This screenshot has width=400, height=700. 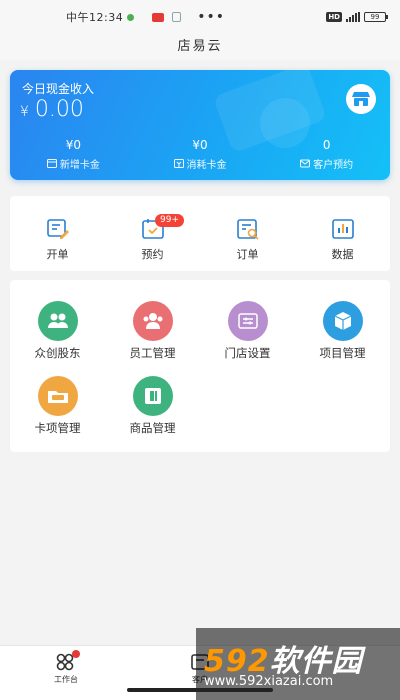 What do you see at coordinates (200, 690) in the screenshot?
I see `home-indicator` at bounding box center [200, 690].